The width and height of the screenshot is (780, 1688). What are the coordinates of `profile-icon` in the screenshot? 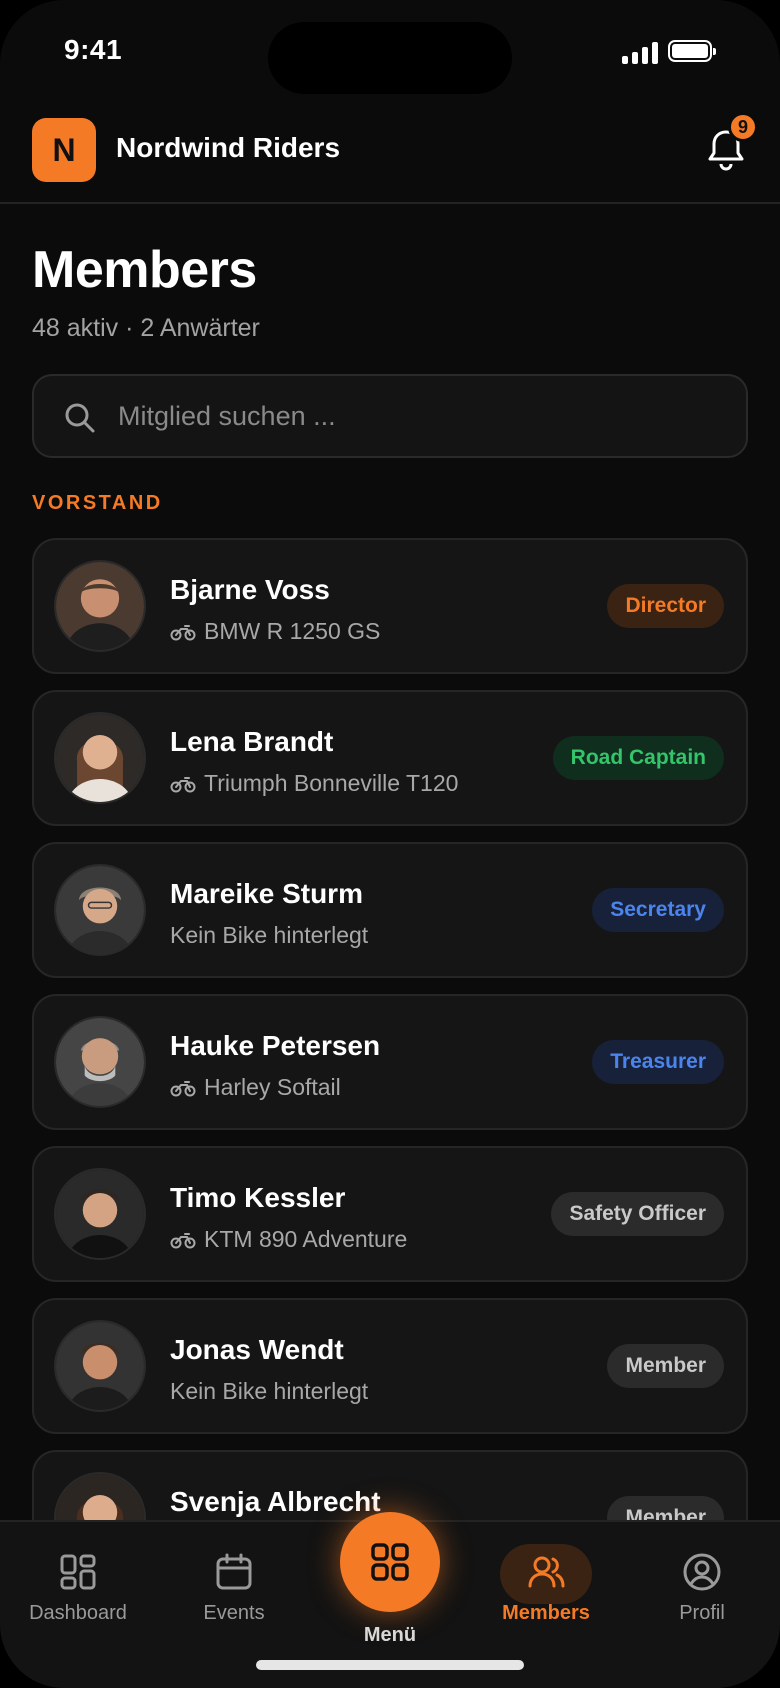 It's located at (702, 1572).